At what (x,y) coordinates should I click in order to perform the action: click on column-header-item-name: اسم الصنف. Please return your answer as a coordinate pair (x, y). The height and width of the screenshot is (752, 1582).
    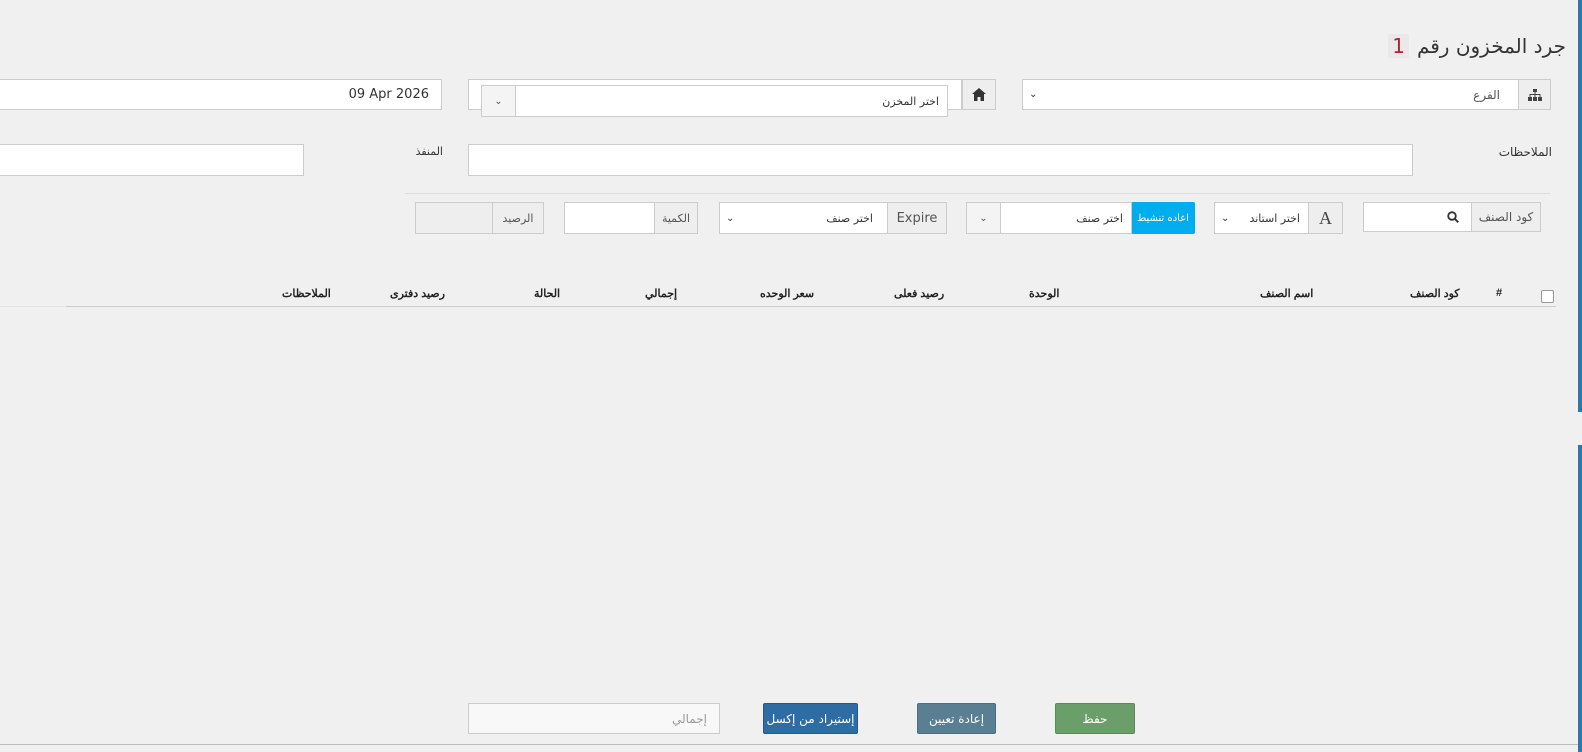
    Looking at the image, I should click on (1286, 295).